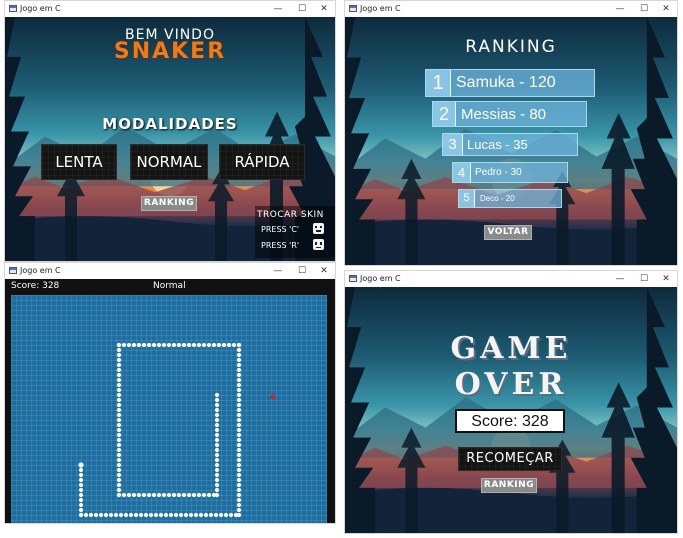 The image size is (683, 538). Describe the element at coordinates (318, 244) in the screenshot. I see `skin-r-icon` at that location.